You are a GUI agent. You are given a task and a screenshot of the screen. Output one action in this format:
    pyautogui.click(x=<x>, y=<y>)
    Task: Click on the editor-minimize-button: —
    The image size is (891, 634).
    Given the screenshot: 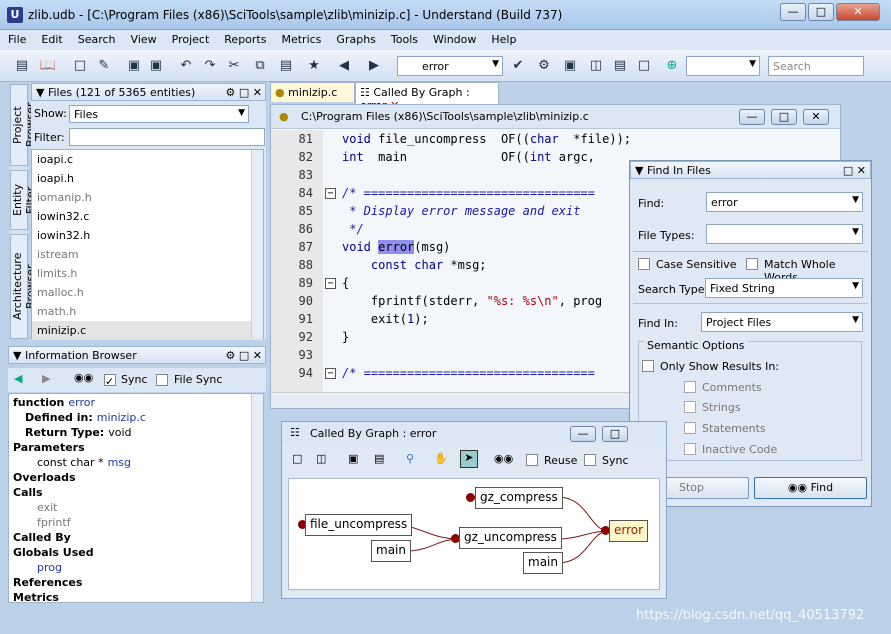 What is the action you would take?
    pyautogui.click(x=752, y=117)
    